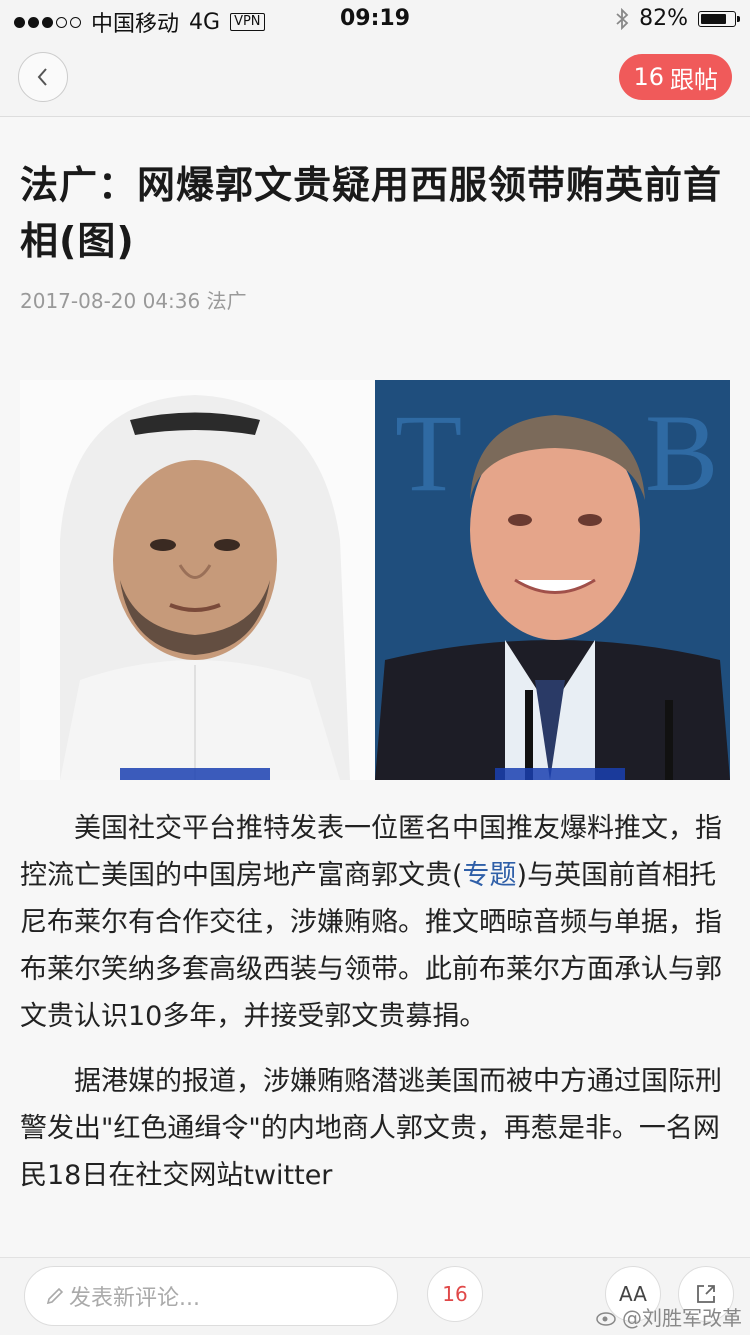 Image resolution: width=750 pixels, height=1335 pixels. I want to click on weibo-logo-icon, so click(606, 1318).